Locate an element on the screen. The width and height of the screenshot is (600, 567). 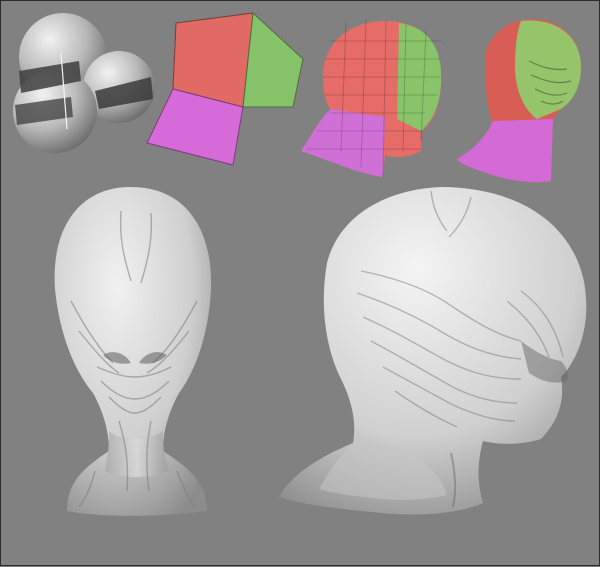
lowpoly-head is located at coordinates (371, 98).